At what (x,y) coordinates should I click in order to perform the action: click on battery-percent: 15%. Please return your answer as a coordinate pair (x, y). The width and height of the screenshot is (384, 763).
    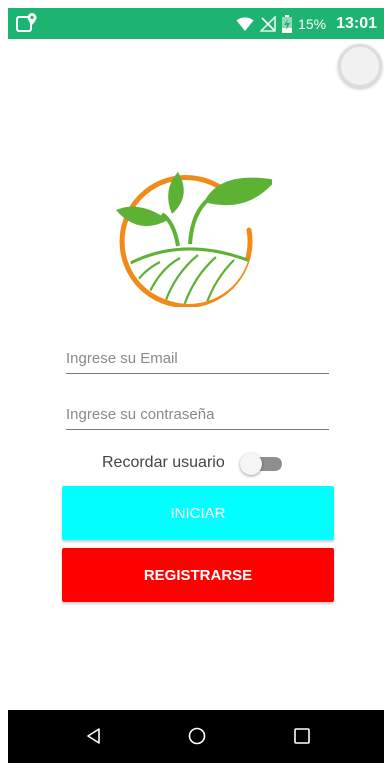
    Looking at the image, I should click on (312, 23).